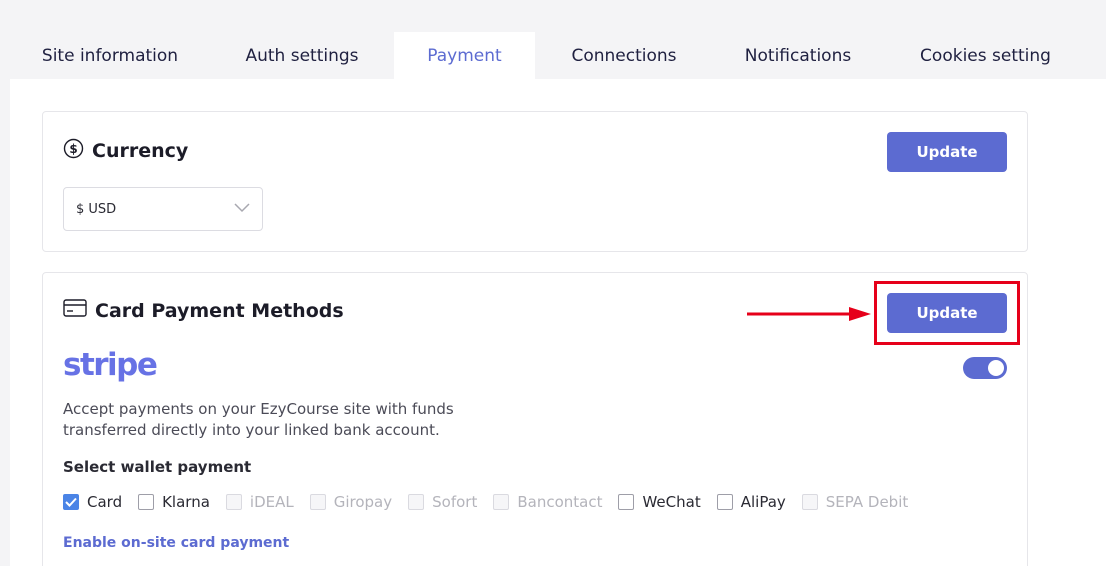 This screenshot has width=1106, height=566. I want to click on tab-auth-settings: Auth settings, so click(302, 55).